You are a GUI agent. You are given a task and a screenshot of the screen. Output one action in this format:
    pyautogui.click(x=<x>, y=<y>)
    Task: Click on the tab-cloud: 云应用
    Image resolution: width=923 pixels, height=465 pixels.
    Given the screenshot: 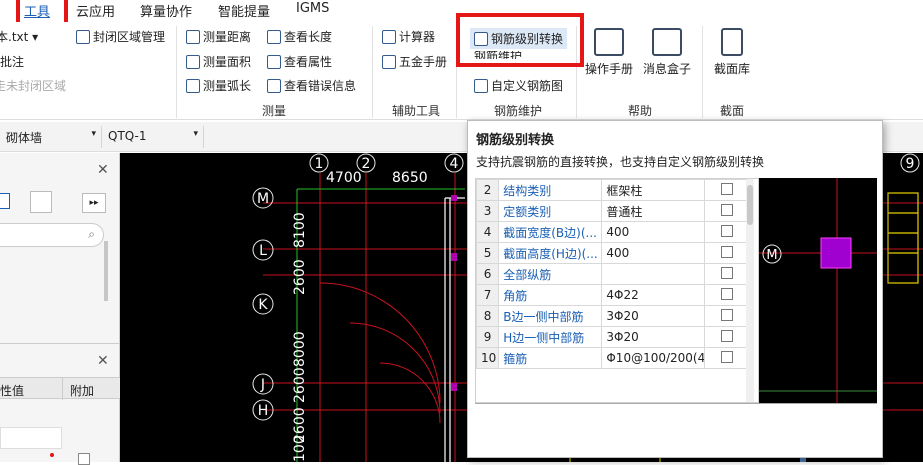 What is the action you would take?
    pyautogui.click(x=95, y=10)
    